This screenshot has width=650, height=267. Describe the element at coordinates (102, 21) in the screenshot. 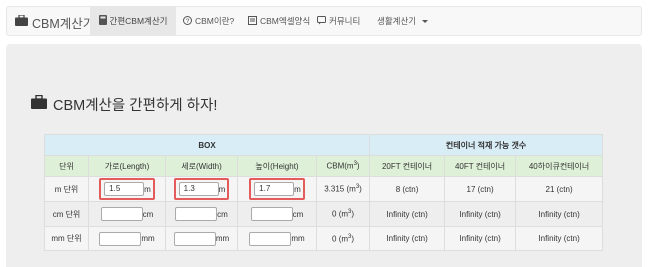

I see `calculator-icon` at that location.